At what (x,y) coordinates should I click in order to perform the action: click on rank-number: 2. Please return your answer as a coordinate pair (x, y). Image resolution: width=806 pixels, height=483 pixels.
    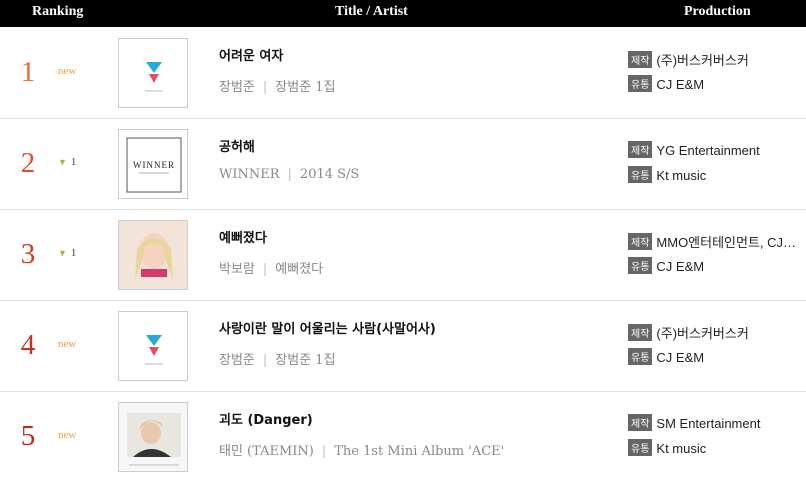
    Looking at the image, I should click on (28, 163).